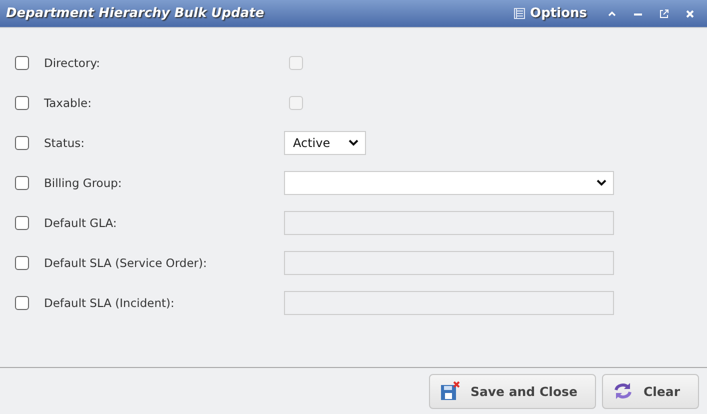 The width and height of the screenshot is (707, 414). Describe the element at coordinates (512, 391) in the screenshot. I see `save-and-close-button: Save and Close` at that location.